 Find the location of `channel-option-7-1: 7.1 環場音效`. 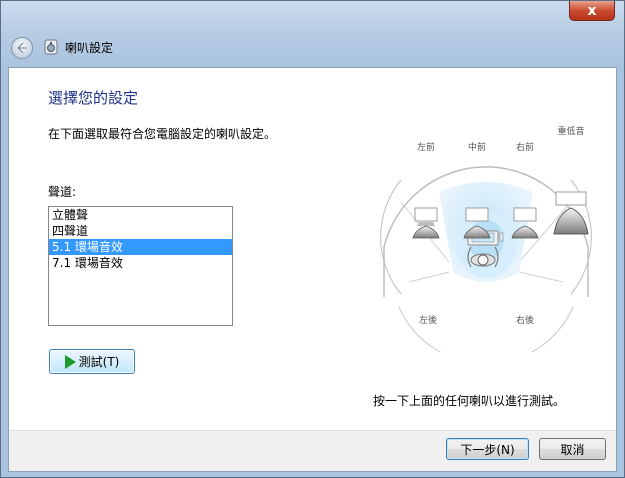

channel-option-7-1: 7.1 環場音效 is located at coordinates (140, 263).